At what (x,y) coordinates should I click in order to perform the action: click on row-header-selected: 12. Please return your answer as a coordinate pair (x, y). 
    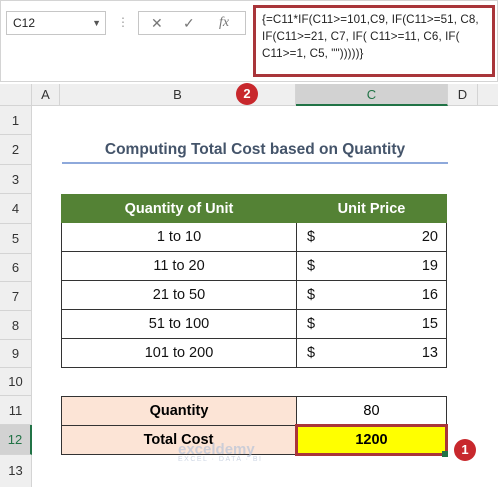
    Looking at the image, I should click on (16, 440).